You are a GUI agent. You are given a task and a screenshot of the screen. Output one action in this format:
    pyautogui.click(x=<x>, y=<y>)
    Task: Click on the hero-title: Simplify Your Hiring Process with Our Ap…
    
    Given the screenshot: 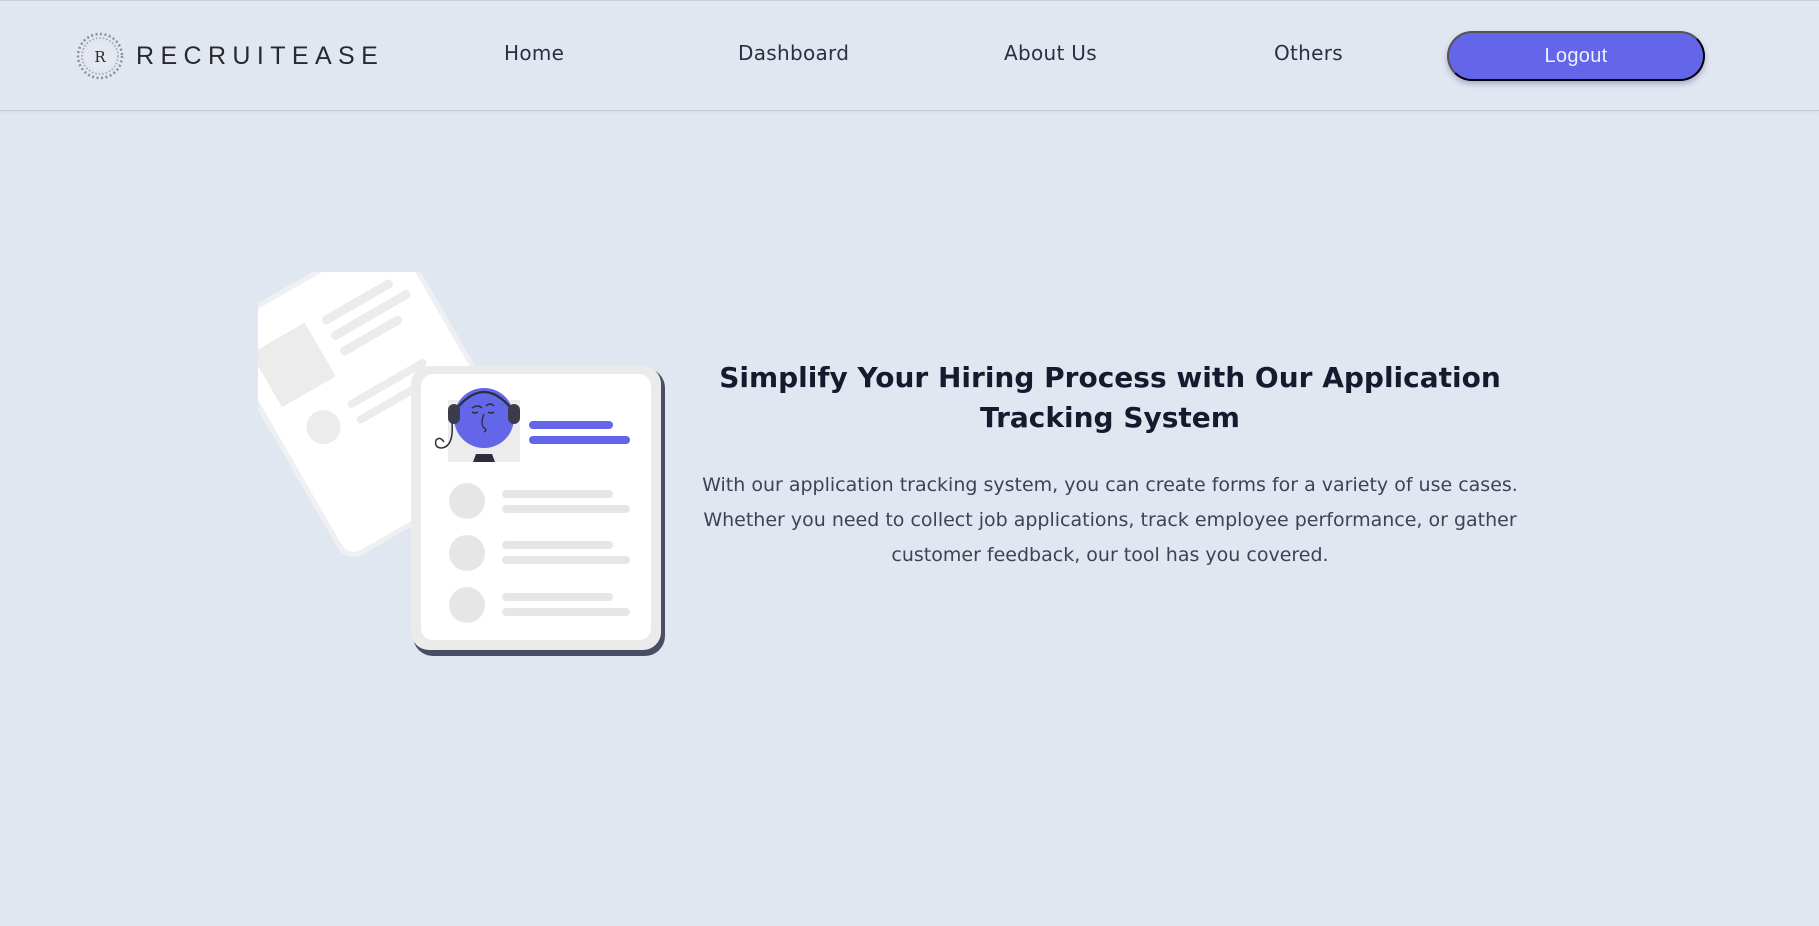 What is the action you would take?
    pyautogui.click(x=1110, y=397)
    